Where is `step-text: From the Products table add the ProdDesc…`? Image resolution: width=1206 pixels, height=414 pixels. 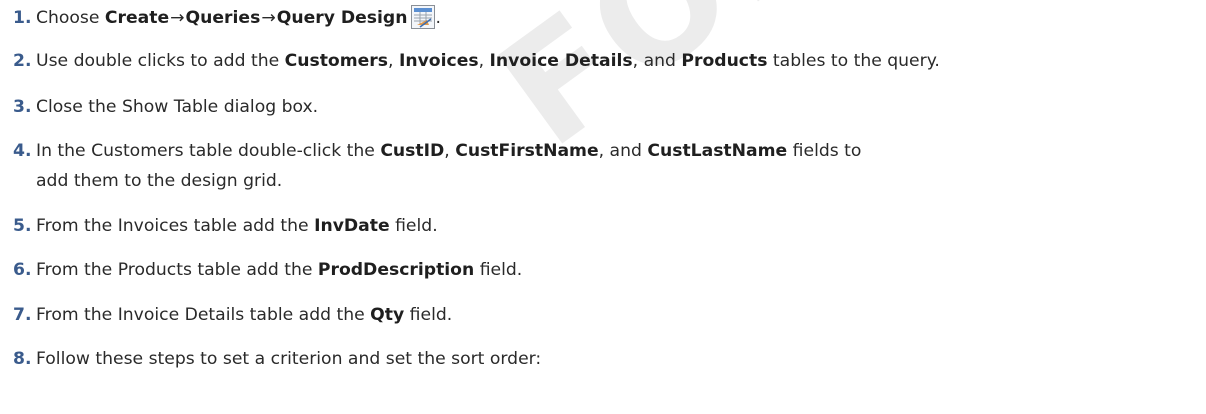
step-text: From the Products table add the ProdDesc… is located at coordinates (279, 270).